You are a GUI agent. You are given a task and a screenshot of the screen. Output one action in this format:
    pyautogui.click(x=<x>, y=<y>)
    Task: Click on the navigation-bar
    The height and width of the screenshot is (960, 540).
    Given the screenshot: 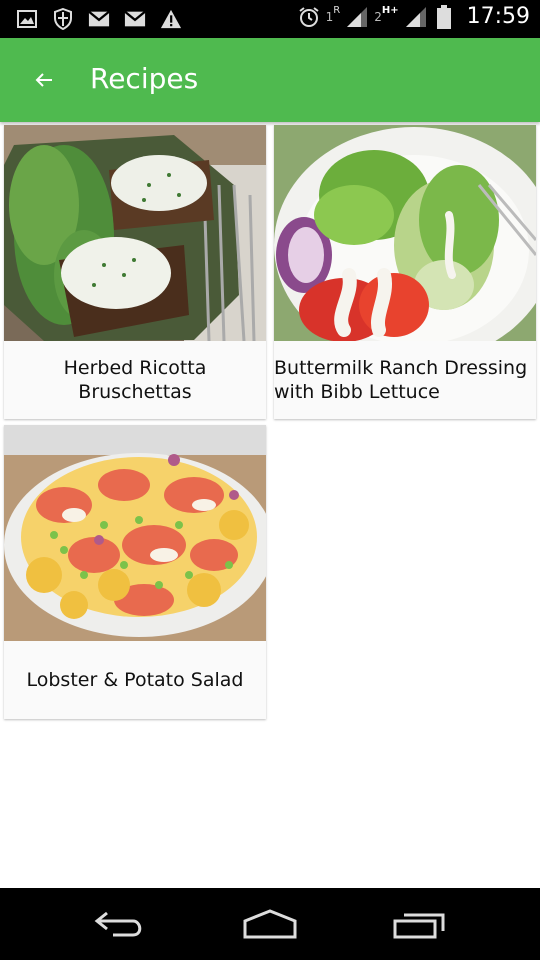 What is the action you would take?
    pyautogui.click(x=270, y=924)
    